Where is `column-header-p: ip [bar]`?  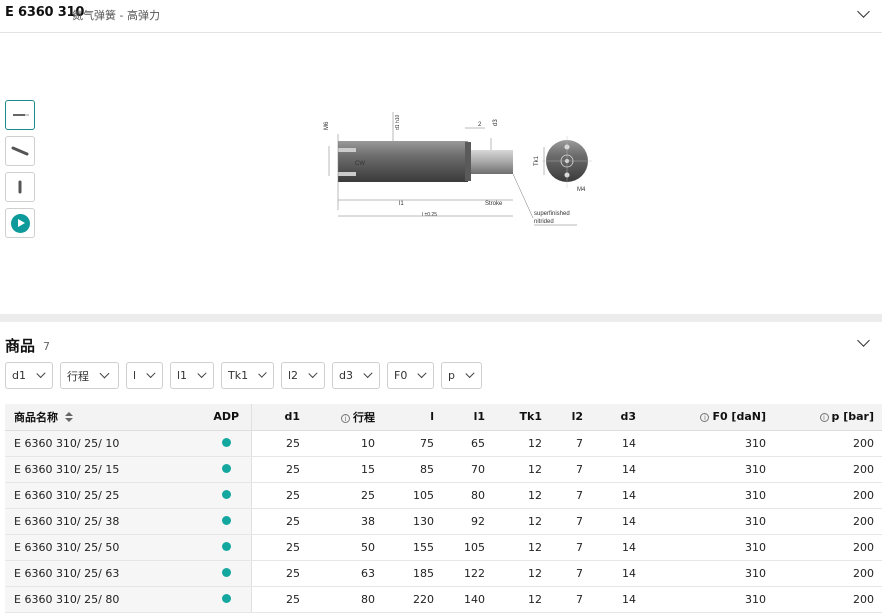
column-header-p: ip [bar] is located at coordinates (828, 417).